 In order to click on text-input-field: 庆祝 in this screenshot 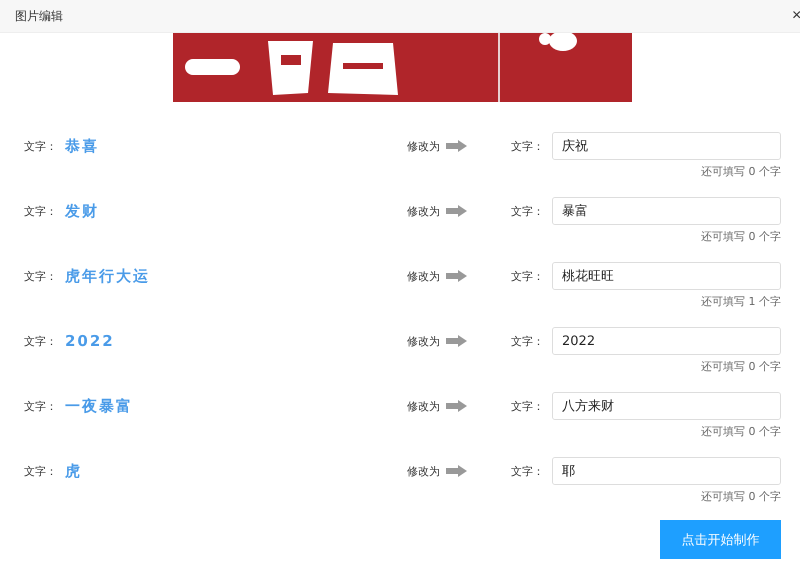, I will do `click(666, 146)`.